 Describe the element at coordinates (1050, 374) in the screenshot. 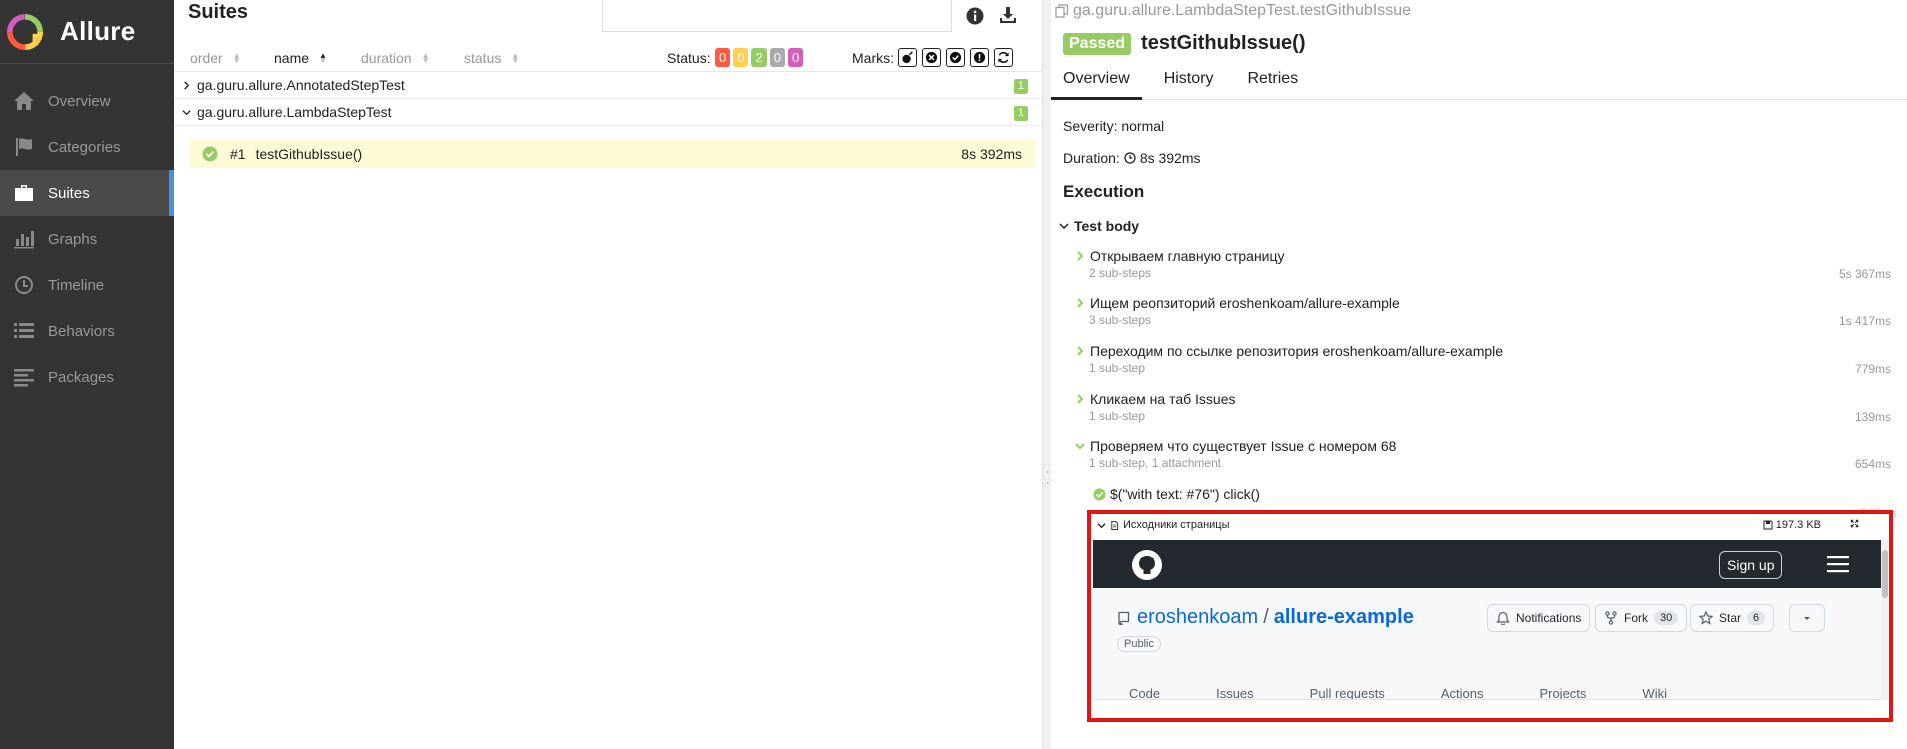

I see `pane-splitter: ⋮⋮` at that location.